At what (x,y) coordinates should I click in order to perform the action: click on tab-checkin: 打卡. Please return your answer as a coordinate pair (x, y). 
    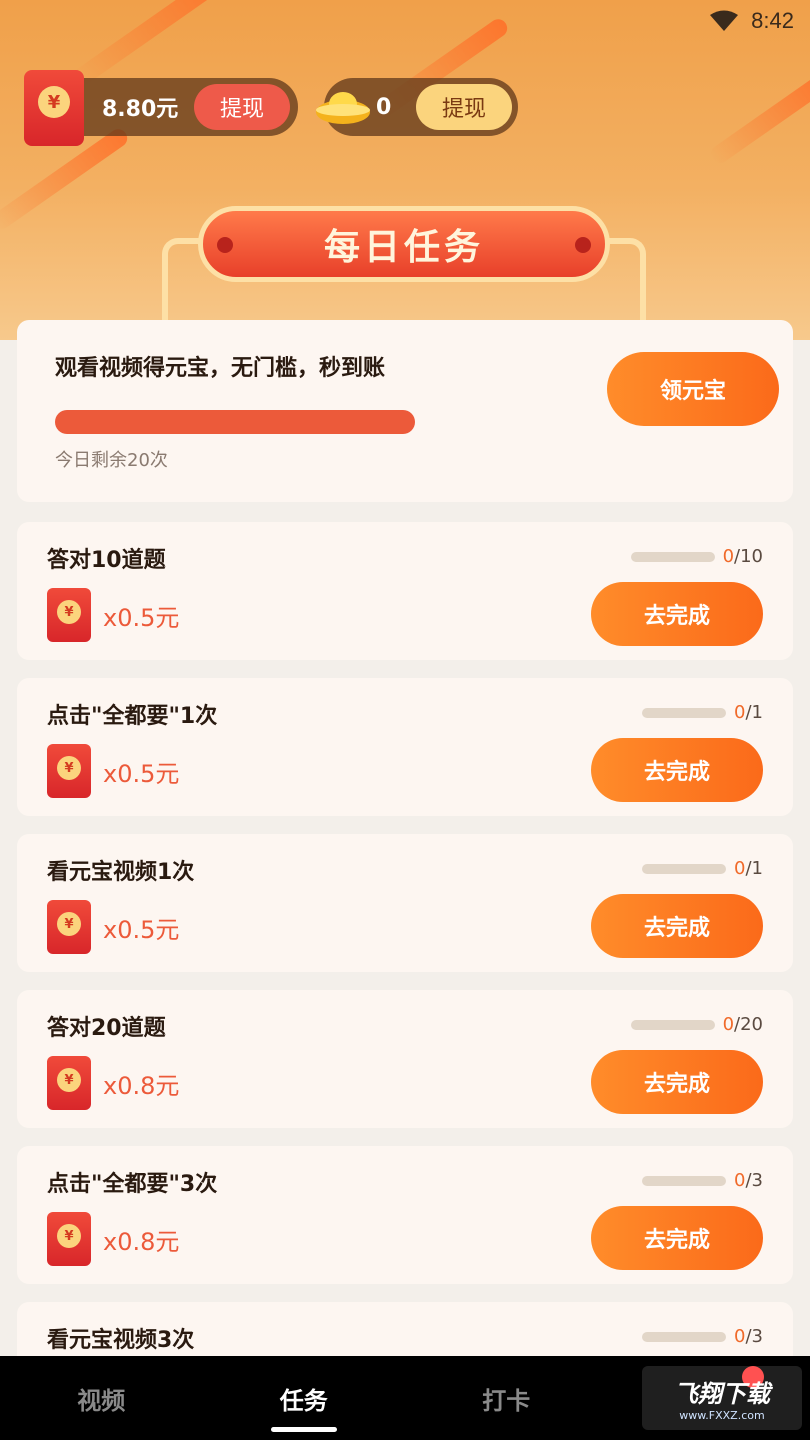
    Looking at the image, I should click on (506, 1398).